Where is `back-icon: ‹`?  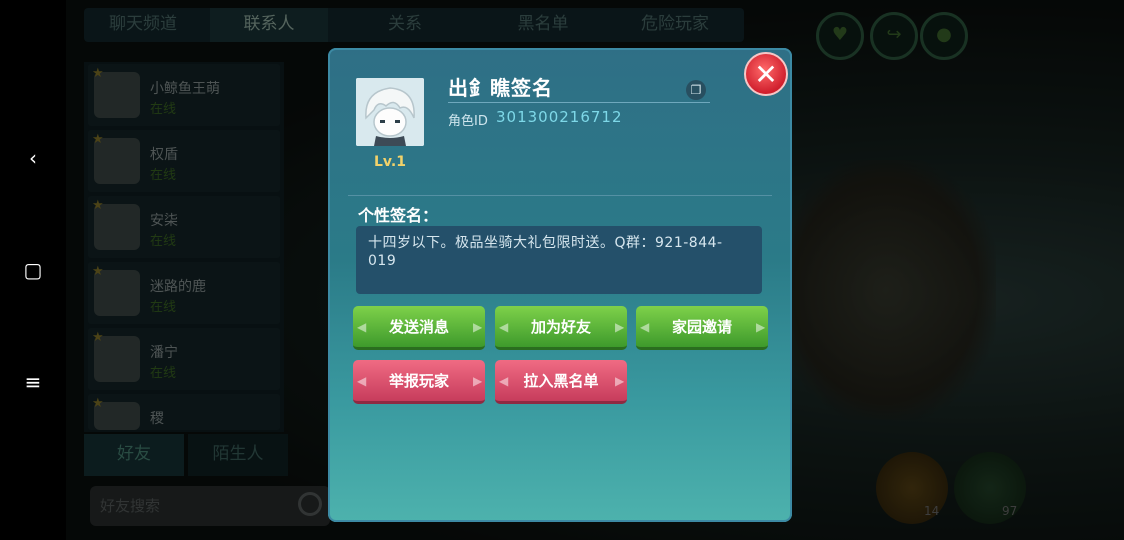 back-icon: ‹ is located at coordinates (33, 158).